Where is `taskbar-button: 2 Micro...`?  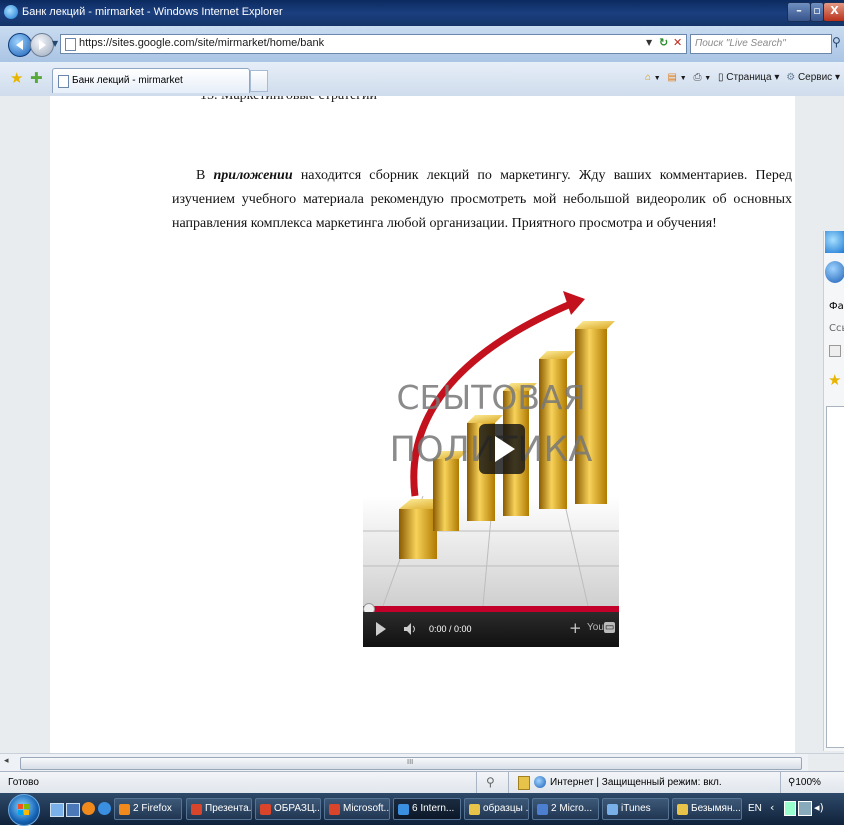 taskbar-button: 2 Micro... is located at coordinates (565, 809).